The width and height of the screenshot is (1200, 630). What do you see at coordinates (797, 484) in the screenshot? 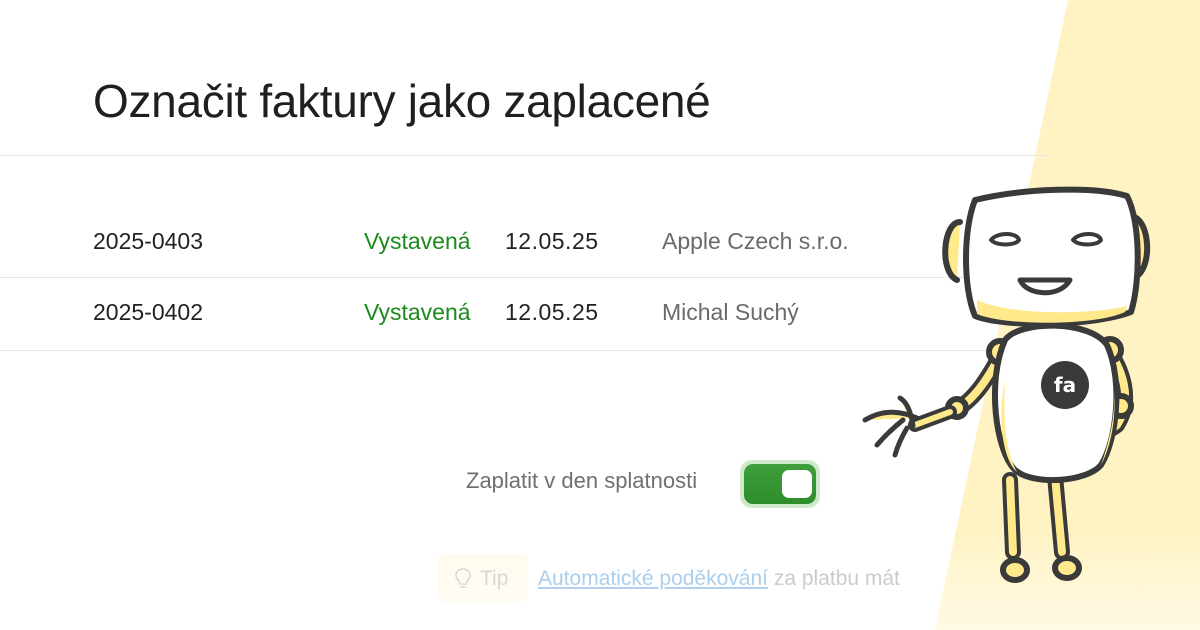
I see `toggle-knob` at bounding box center [797, 484].